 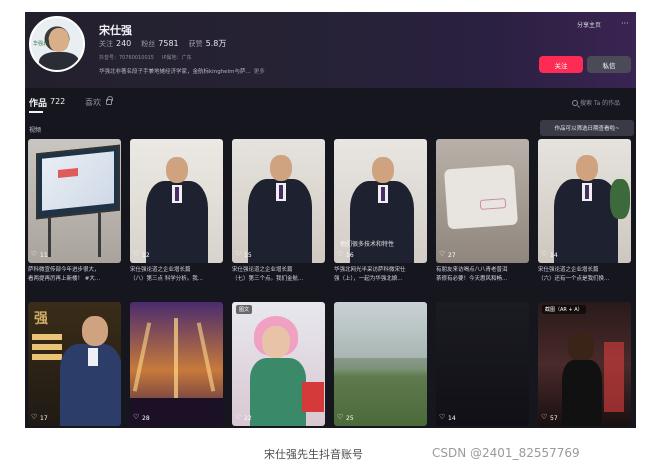 I want to click on video-likes: 17, so click(x=39, y=418).